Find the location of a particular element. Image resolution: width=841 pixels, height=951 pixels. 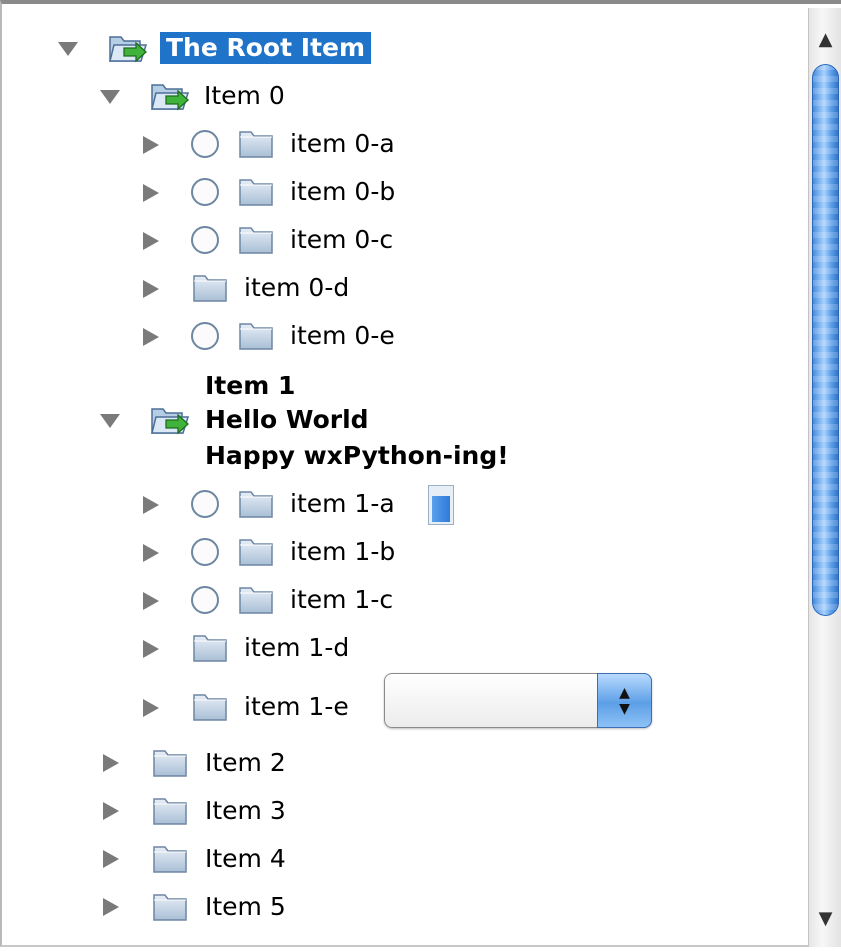

combo-box: ▲ ▼ is located at coordinates (518, 700).